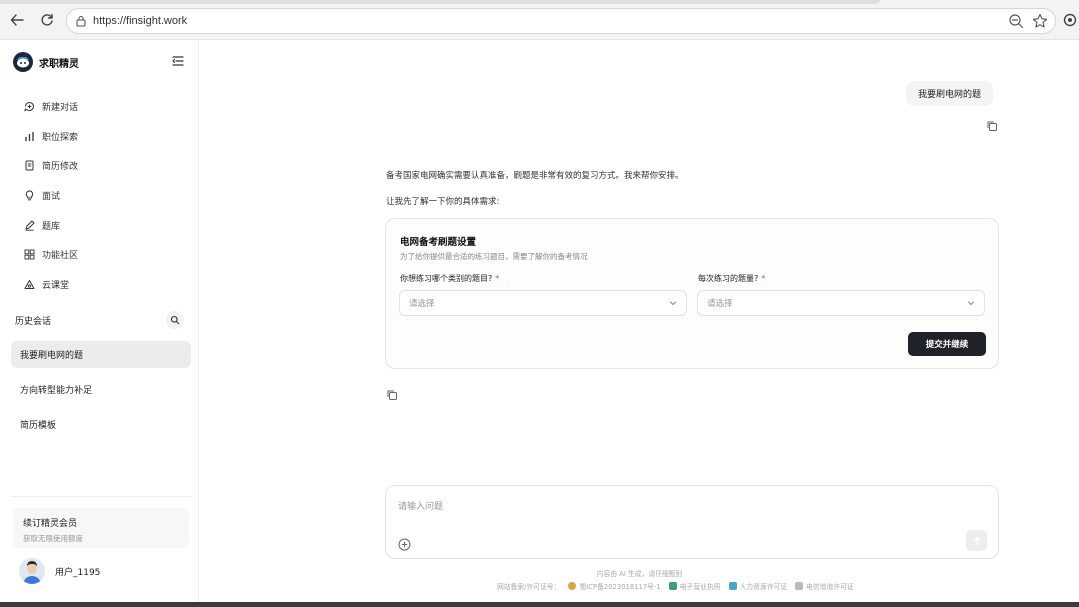 The width and height of the screenshot is (1079, 607). Describe the element at coordinates (29, 255) in the screenshot. I see `grid-icon` at that location.